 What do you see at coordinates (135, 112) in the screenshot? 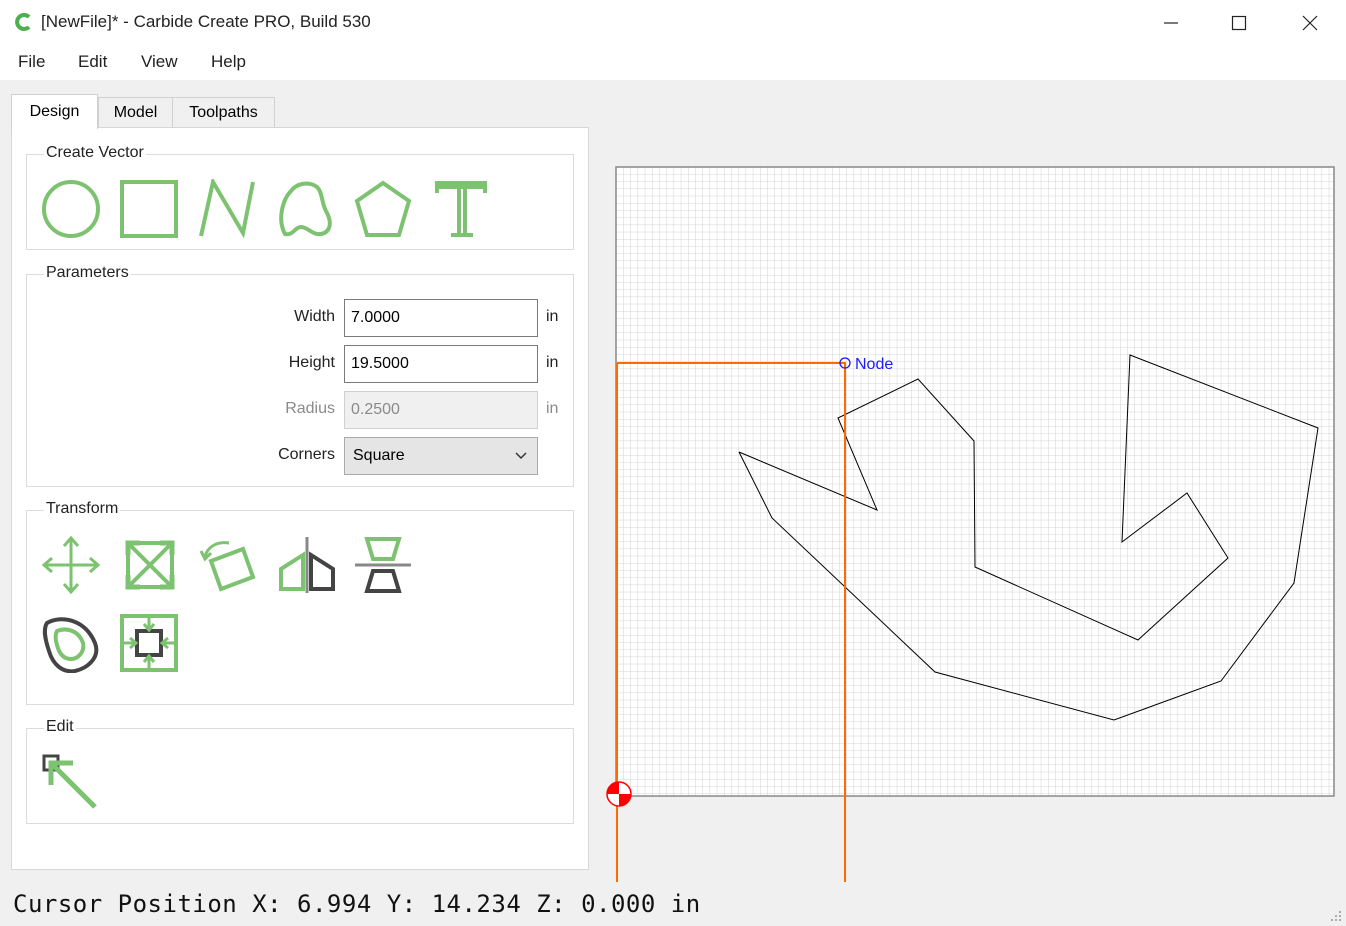
I see `tab-model: Model` at bounding box center [135, 112].